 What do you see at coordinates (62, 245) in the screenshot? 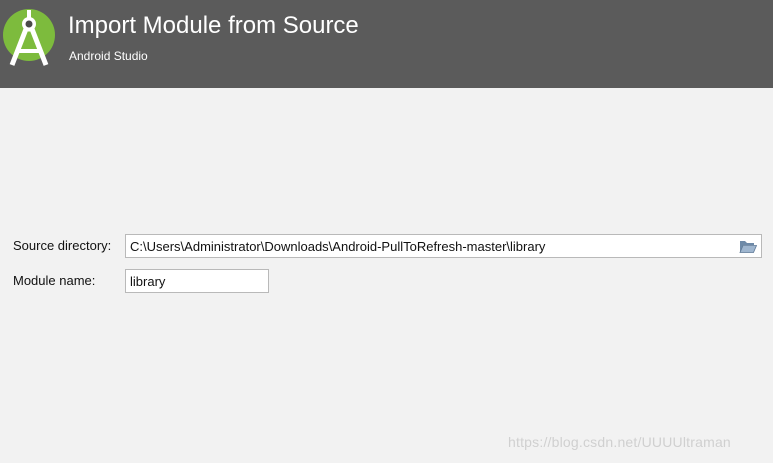
I see `source-directory-label: Source directory:` at bounding box center [62, 245].